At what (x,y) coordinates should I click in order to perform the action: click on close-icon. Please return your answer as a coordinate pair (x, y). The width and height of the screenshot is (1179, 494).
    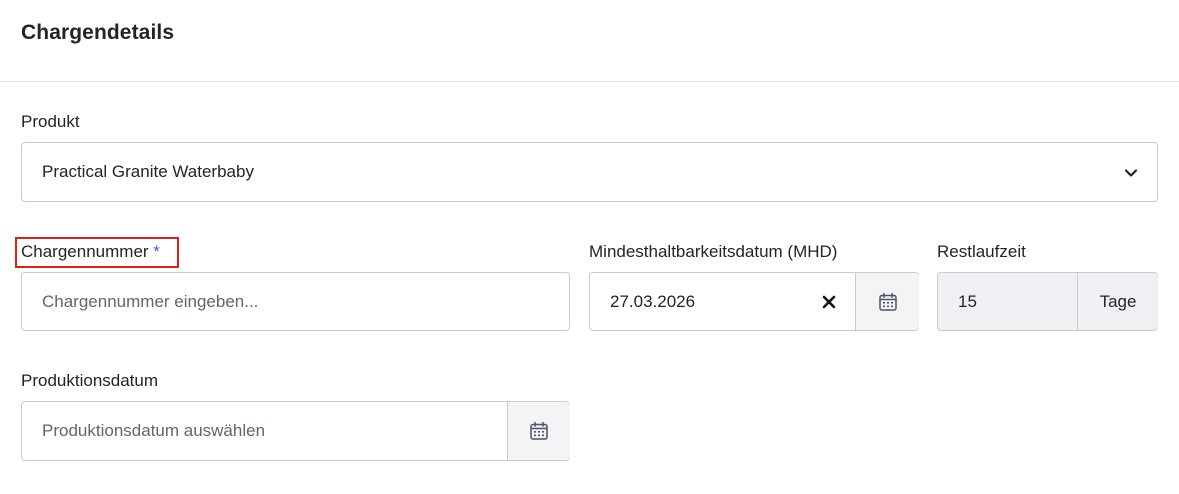
    Looking at the image, I should click on (829, 302).